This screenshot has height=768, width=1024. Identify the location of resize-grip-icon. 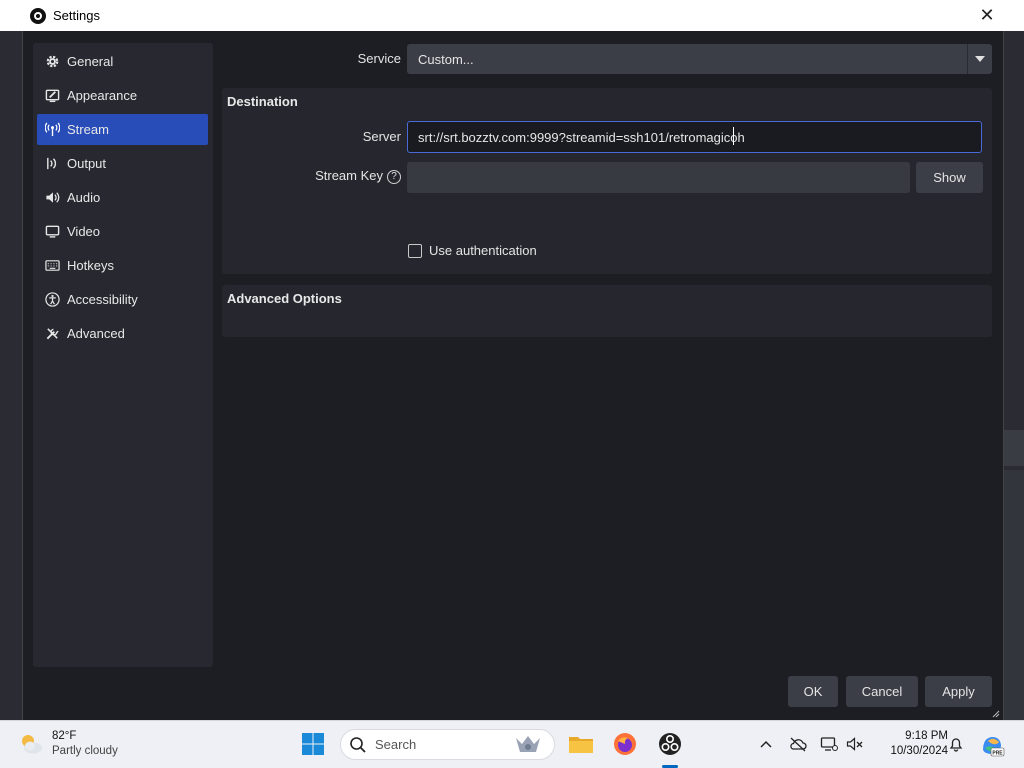
(995, 713).